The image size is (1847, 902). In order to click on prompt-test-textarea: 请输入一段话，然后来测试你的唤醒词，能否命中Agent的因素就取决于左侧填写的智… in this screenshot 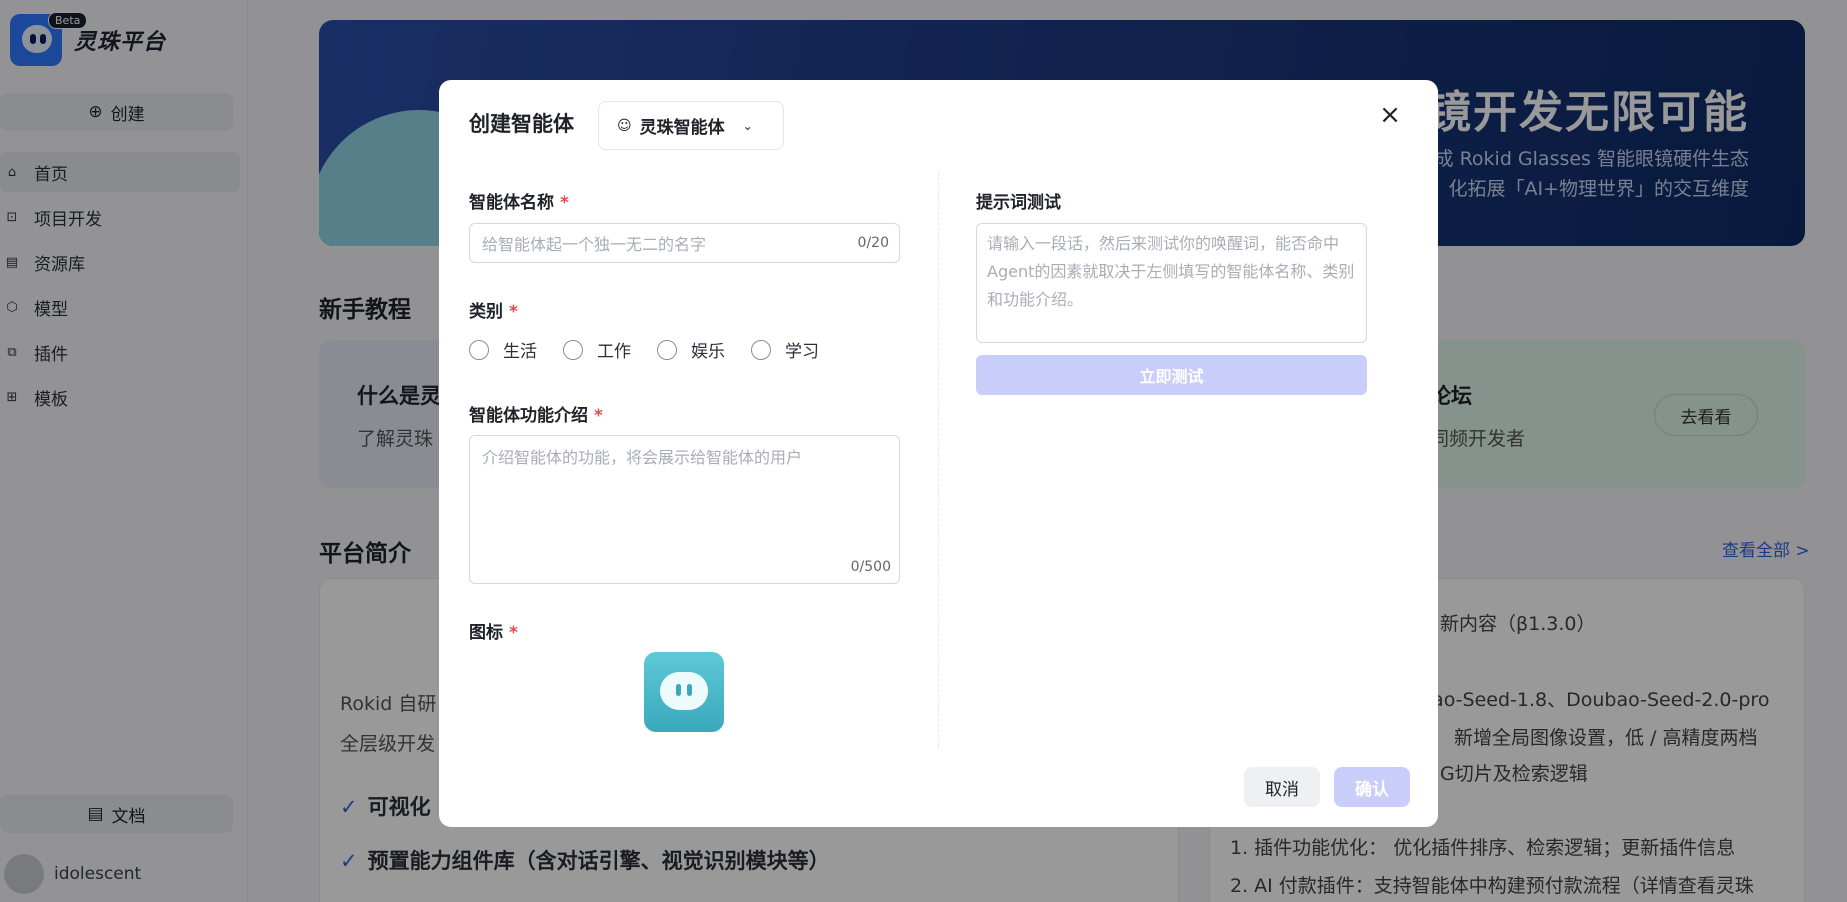, I will do `click(1171, 283)`.